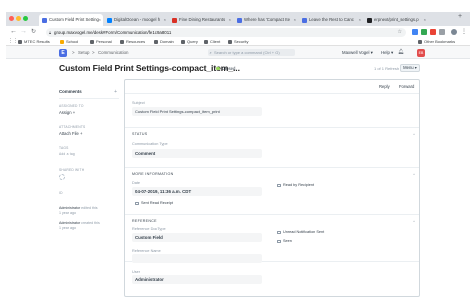  I want to click on bookmark-item: Personal, so click(101, 42).